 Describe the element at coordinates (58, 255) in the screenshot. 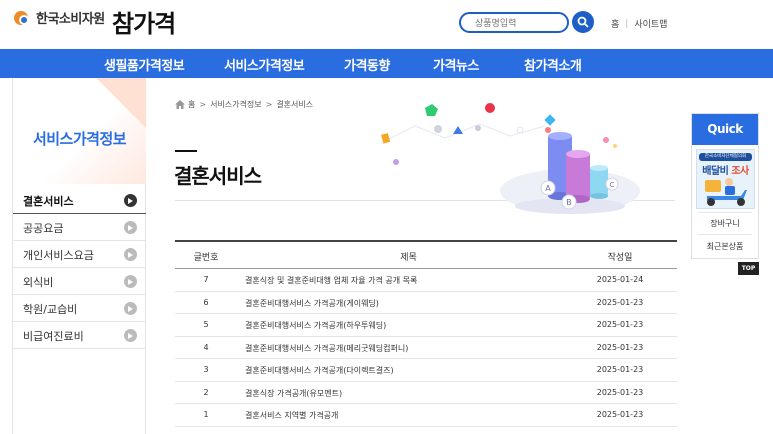

I see `sidebar-item-label: 개인서비스요금` at that location.